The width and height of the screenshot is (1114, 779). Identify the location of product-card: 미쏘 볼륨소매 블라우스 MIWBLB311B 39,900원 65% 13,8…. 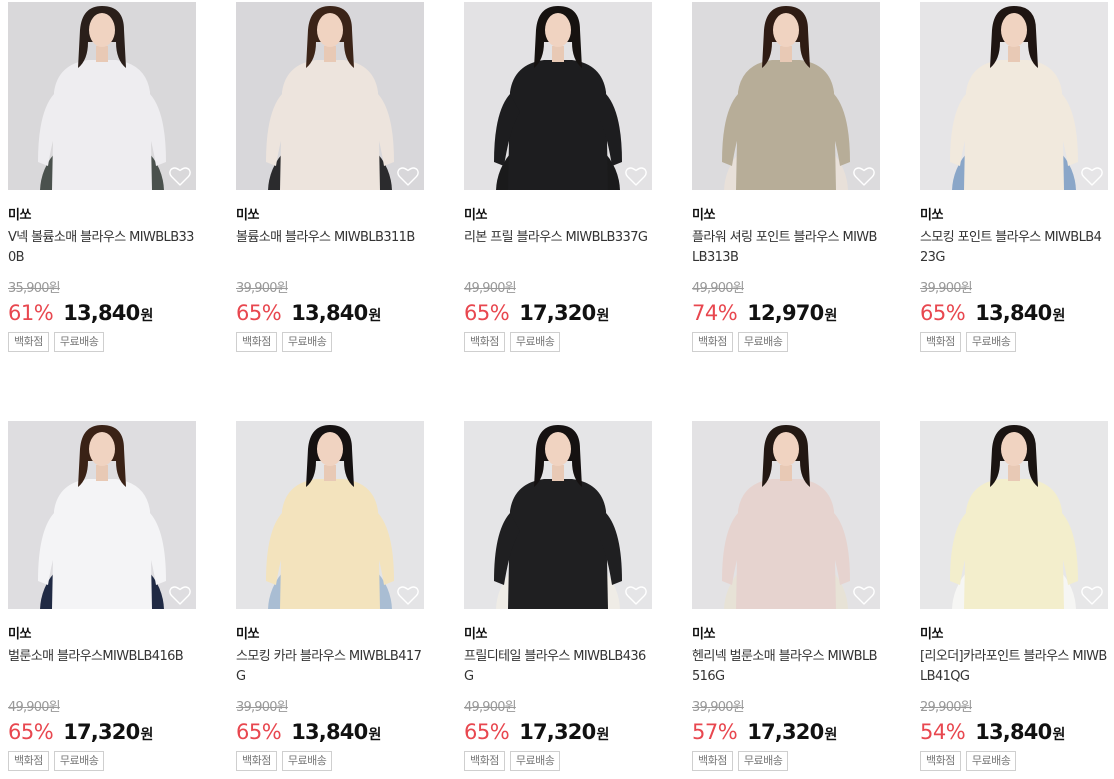
(330, 177).